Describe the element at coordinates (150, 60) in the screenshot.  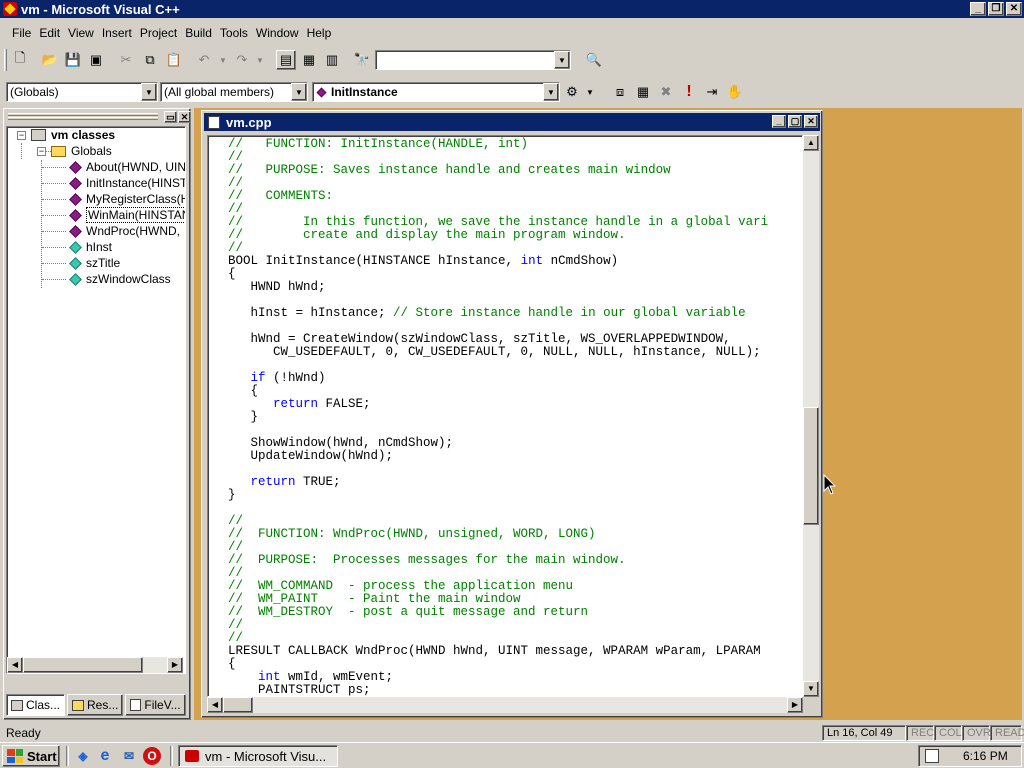
I see `copy-icon: ⧉` at that location.